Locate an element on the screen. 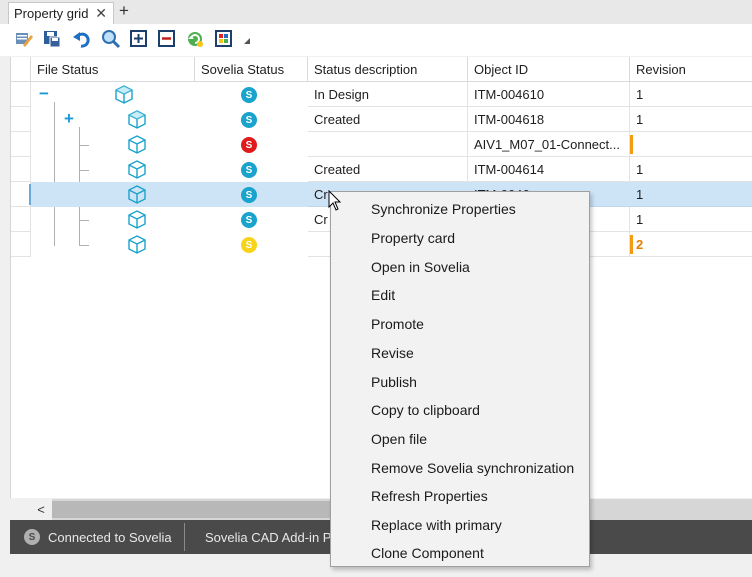 This screenshot has height=577, width=752. menu-item-clone-component: Clone Component is located at coordinates (460, 552).